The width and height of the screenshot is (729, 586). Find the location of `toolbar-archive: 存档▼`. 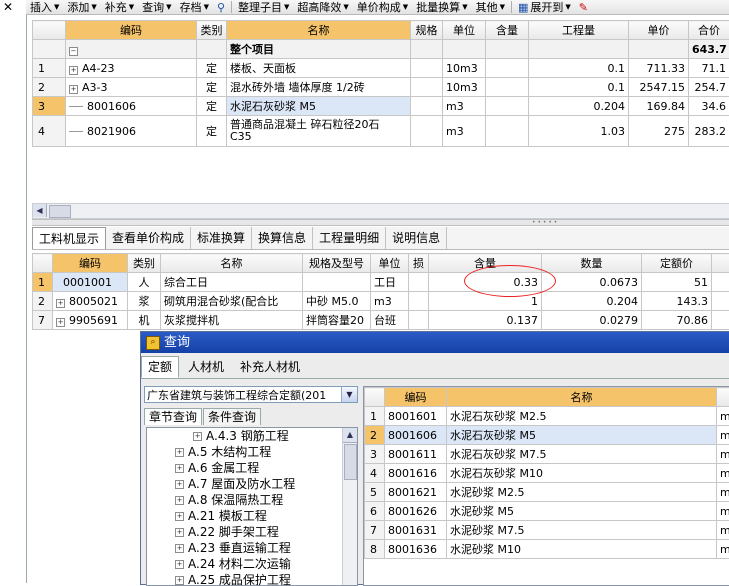

toolbar-archive: 存档▼ is located at coordinates (194, 7).